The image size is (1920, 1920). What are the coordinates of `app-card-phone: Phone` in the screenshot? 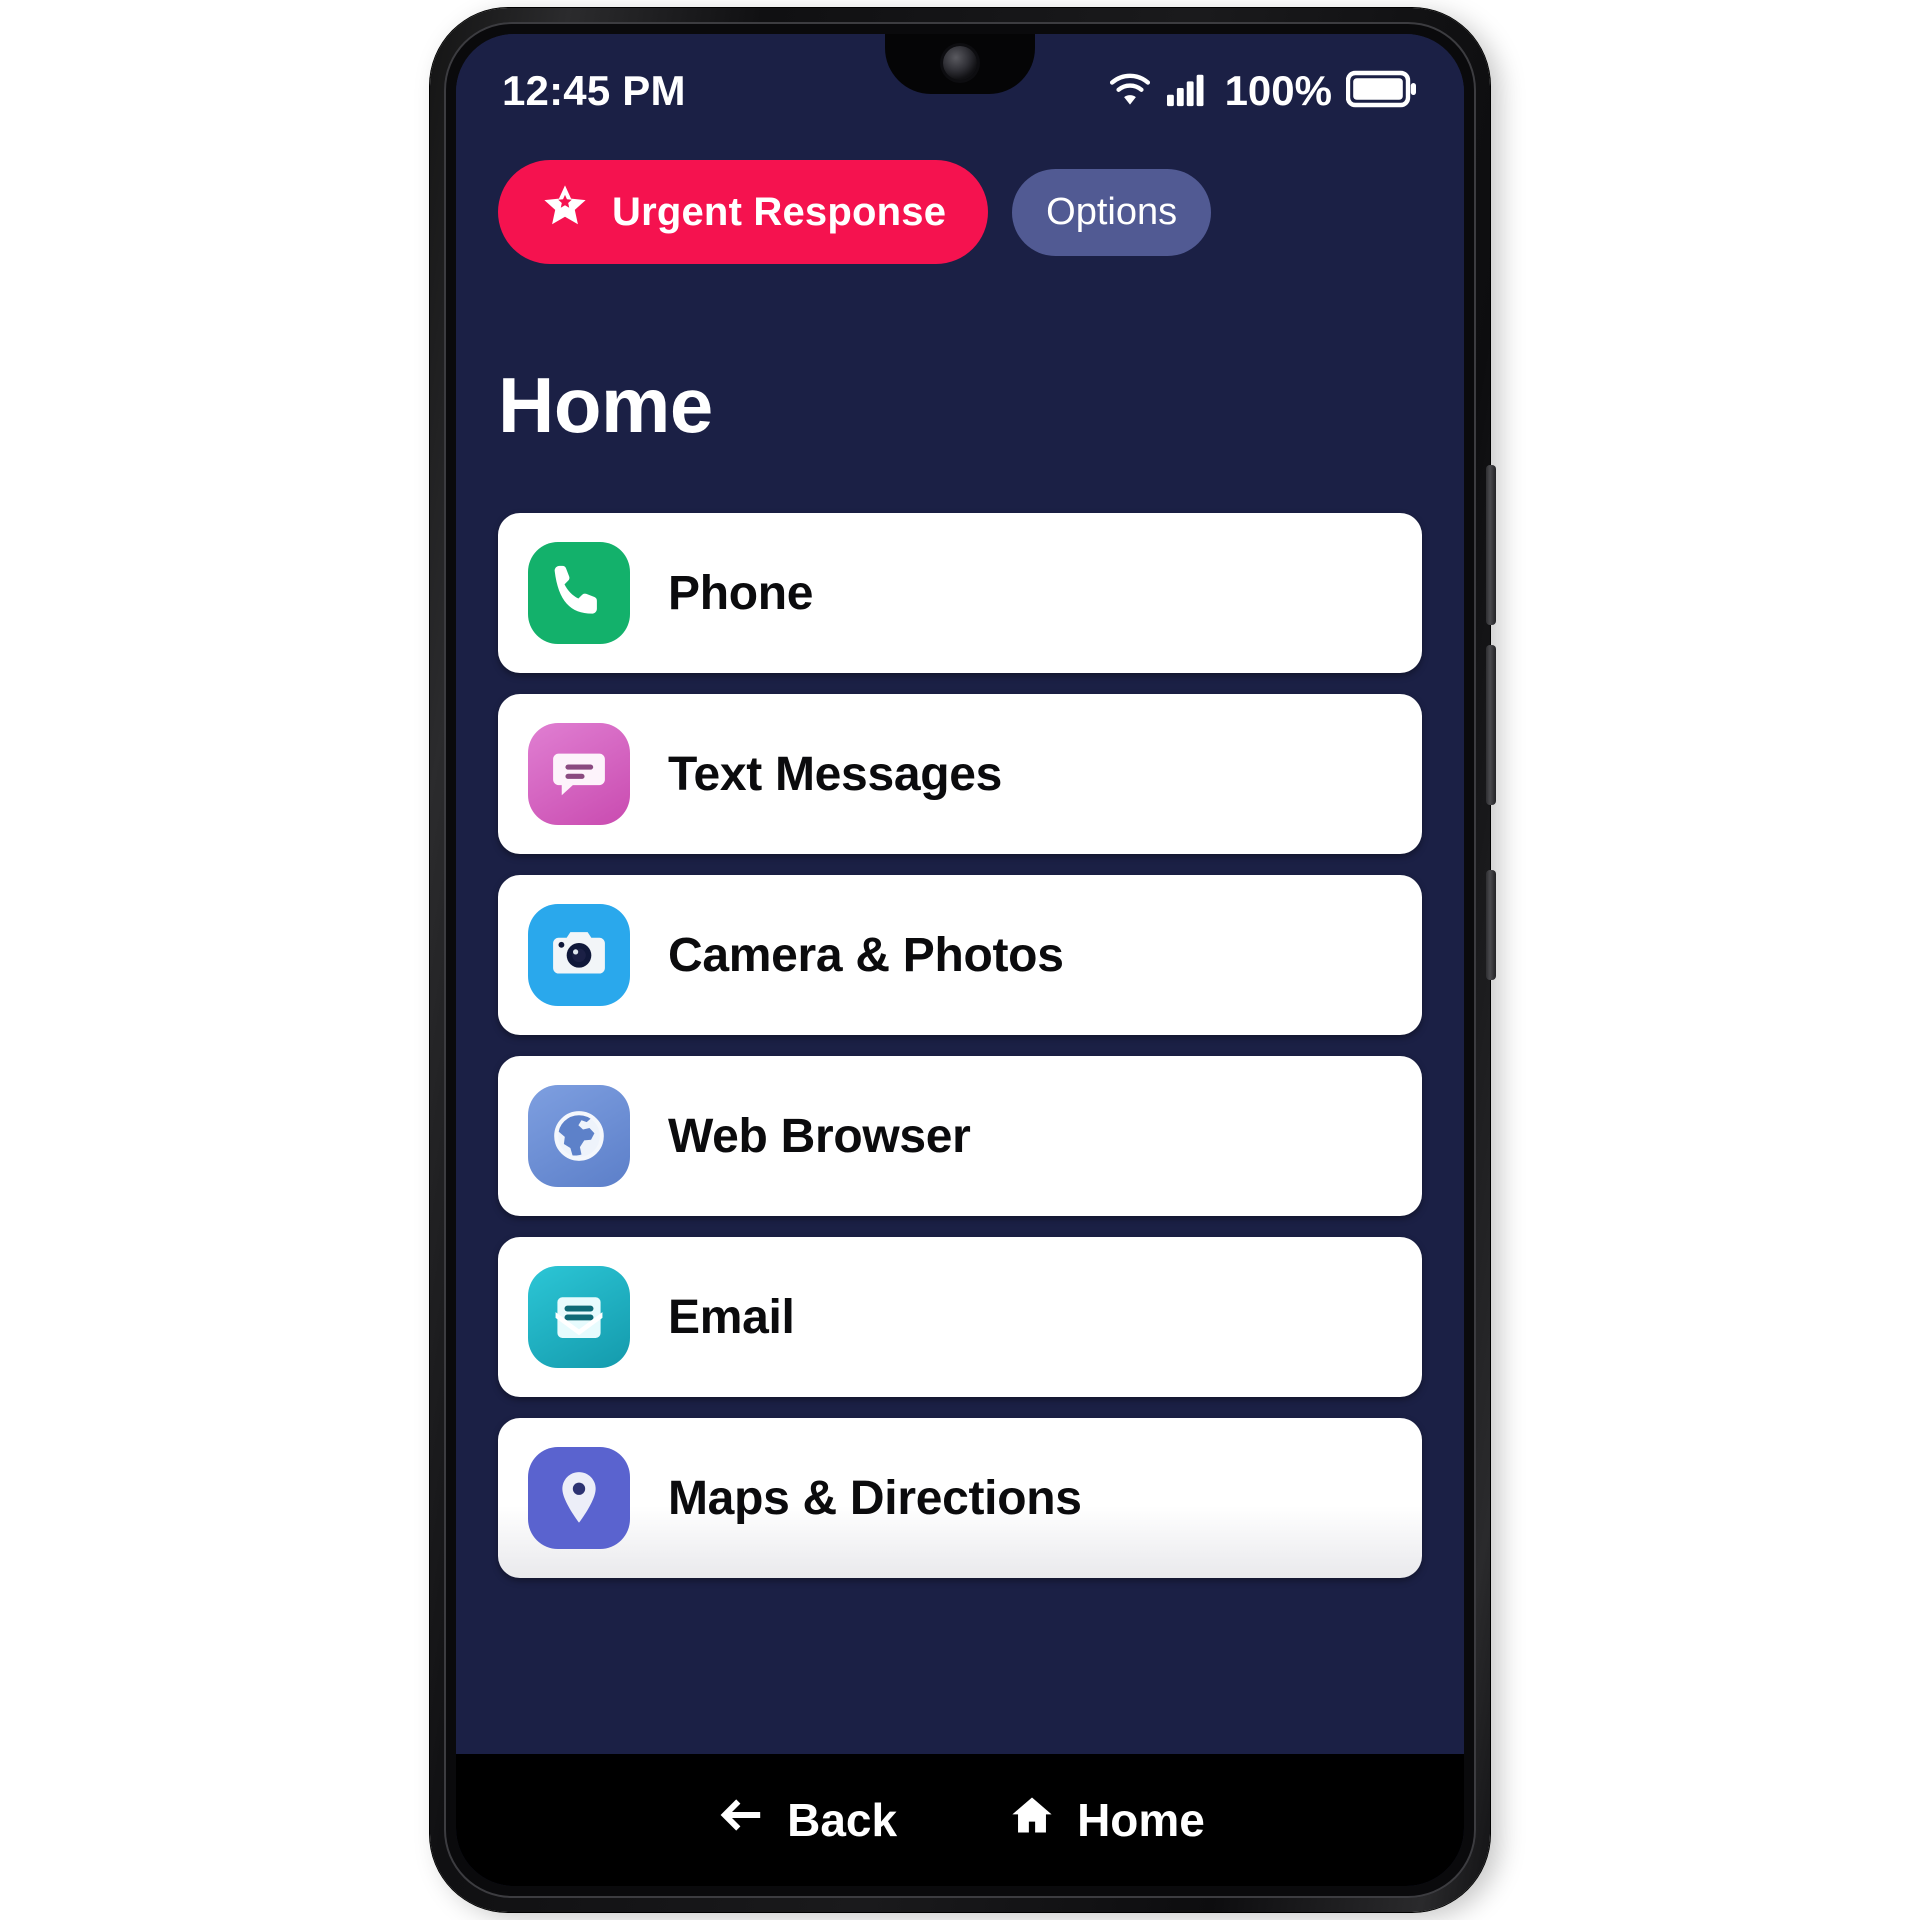 It's located at (960, 593).